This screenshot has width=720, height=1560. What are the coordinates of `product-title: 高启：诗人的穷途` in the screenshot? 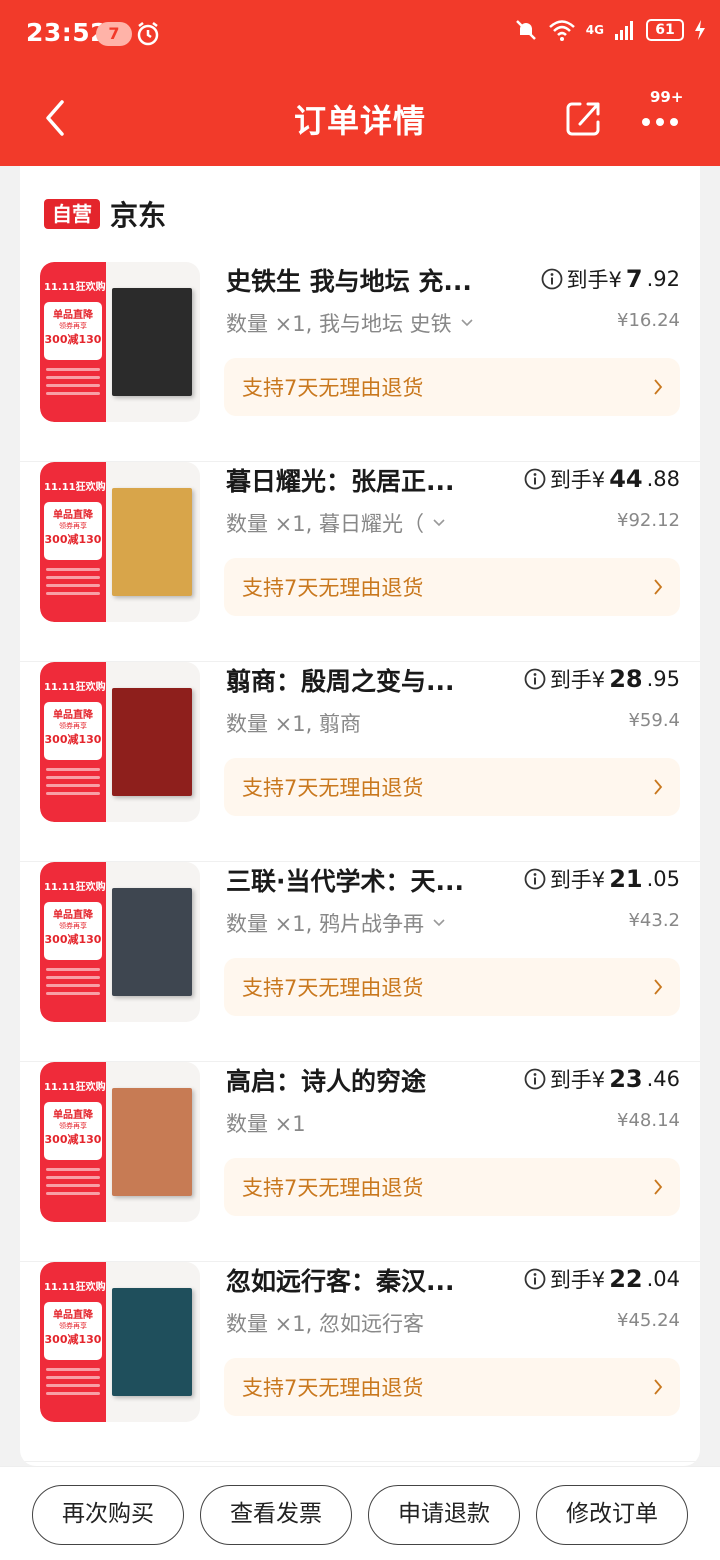 It's located at (371, 1080).